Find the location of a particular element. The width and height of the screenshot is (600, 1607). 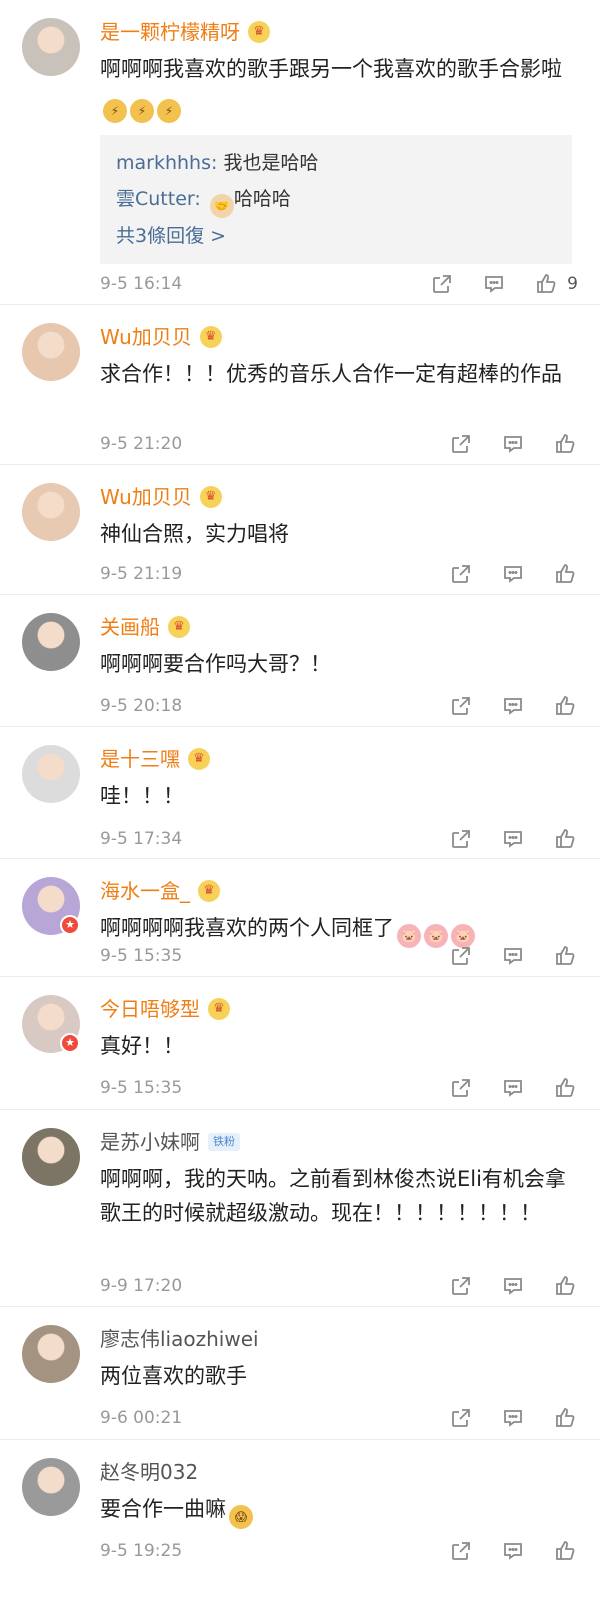

comment-text: 哇！！！ is located at coordinates (142, 796).